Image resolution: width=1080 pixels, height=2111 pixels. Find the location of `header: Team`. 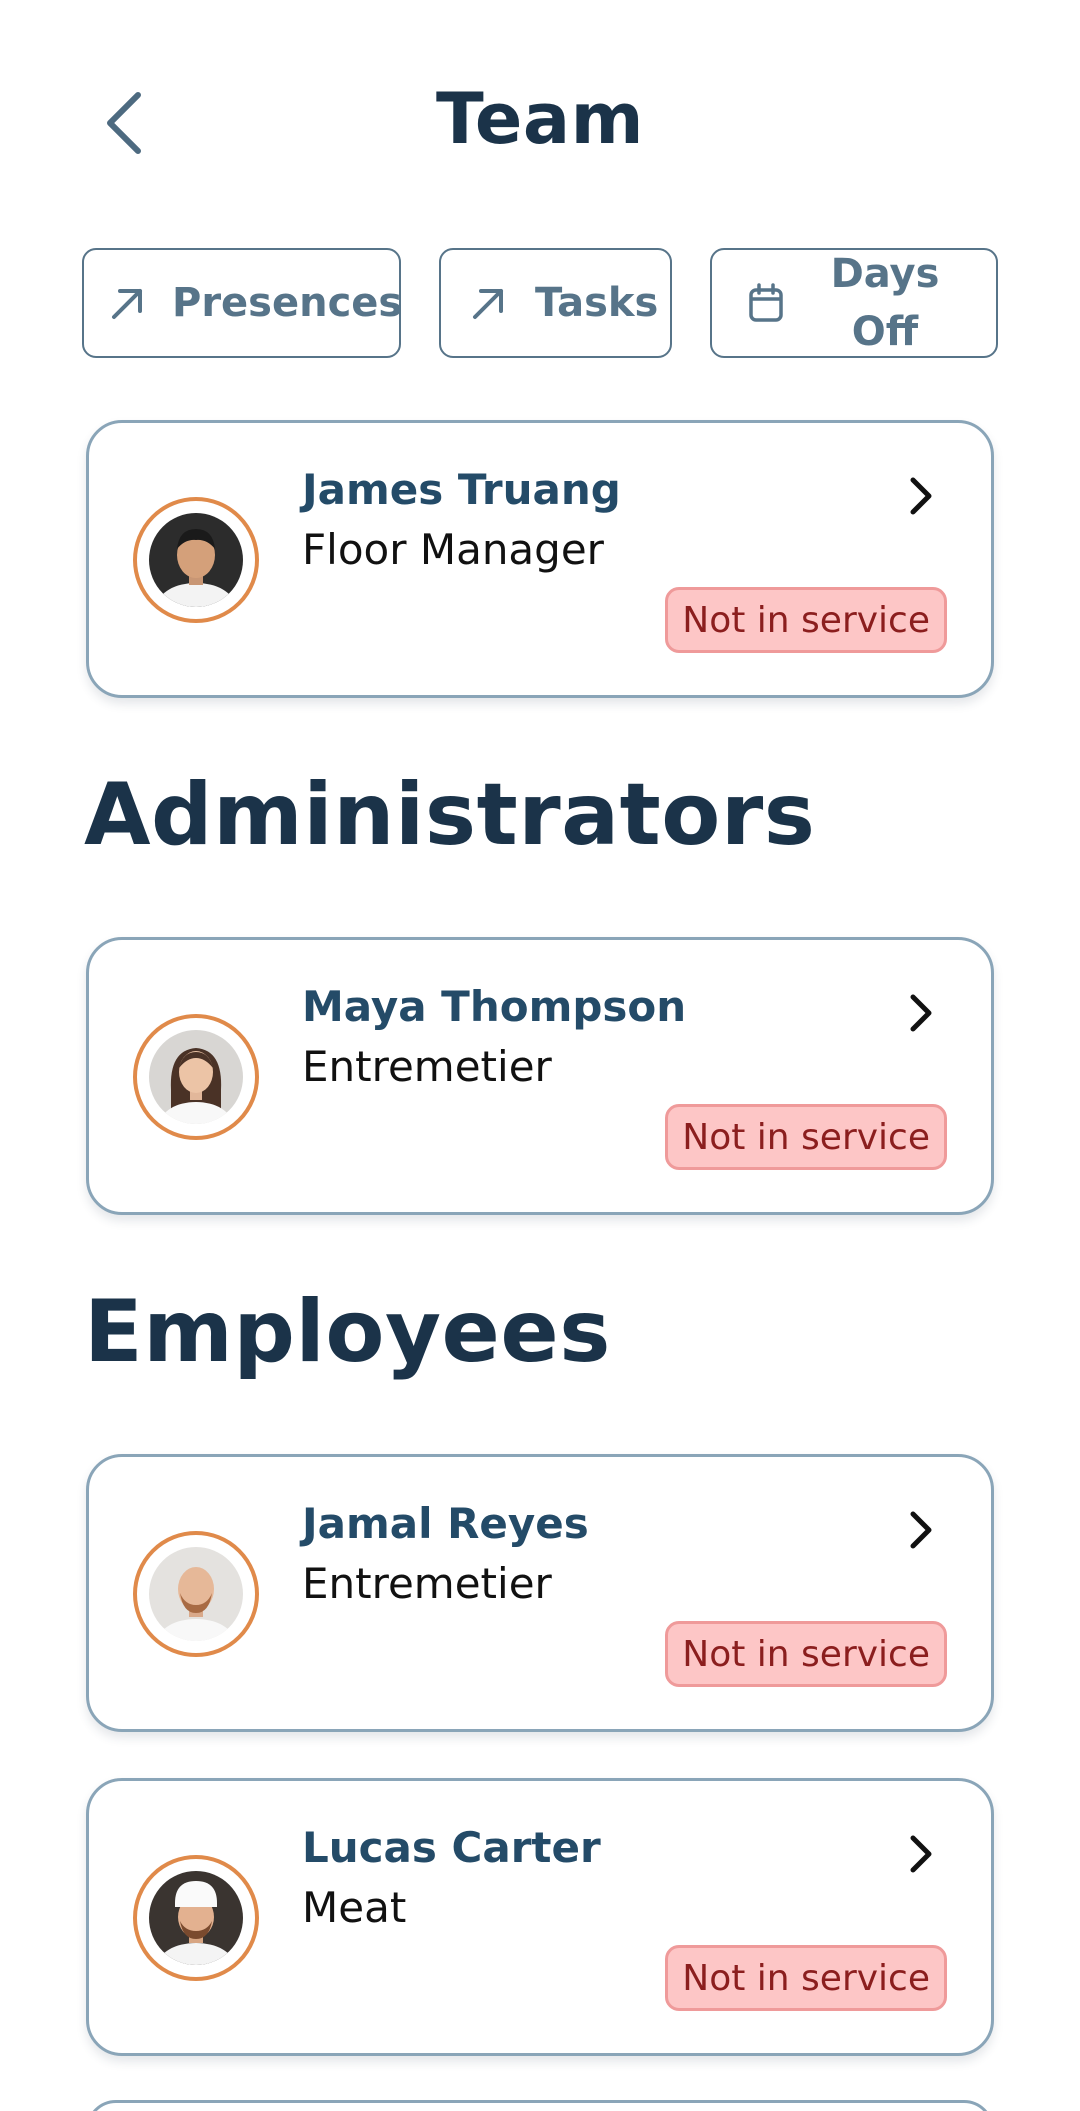

header: Team is located at coordinates (540, 122).